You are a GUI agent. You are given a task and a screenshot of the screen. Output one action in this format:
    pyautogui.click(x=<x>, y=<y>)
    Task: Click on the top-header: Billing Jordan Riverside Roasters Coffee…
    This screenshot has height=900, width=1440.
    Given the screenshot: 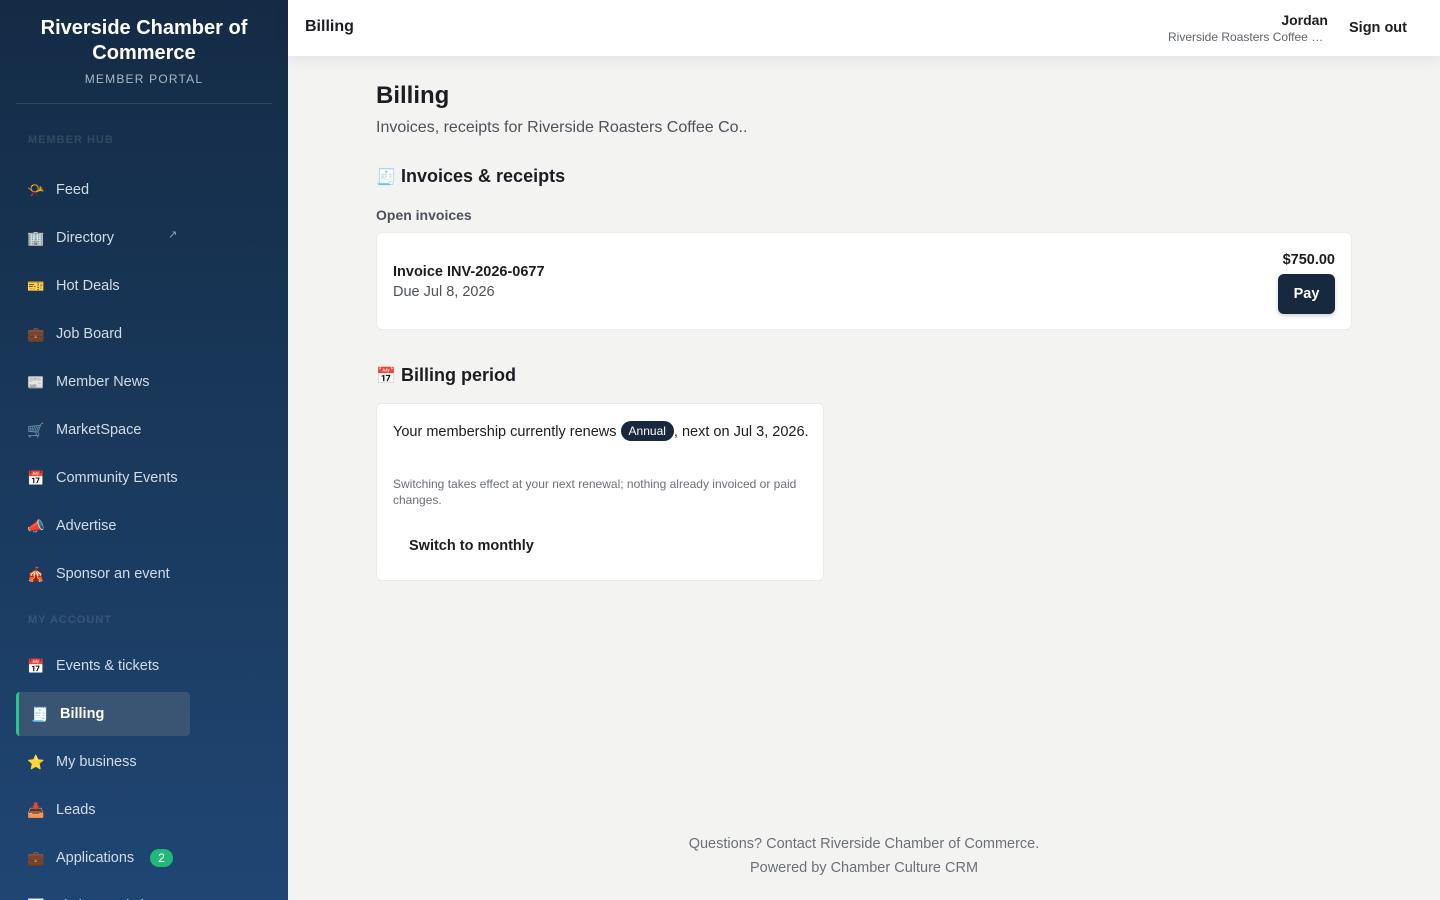 What is the action you would take?
    pyautogui.click(x=864, y=28)
    